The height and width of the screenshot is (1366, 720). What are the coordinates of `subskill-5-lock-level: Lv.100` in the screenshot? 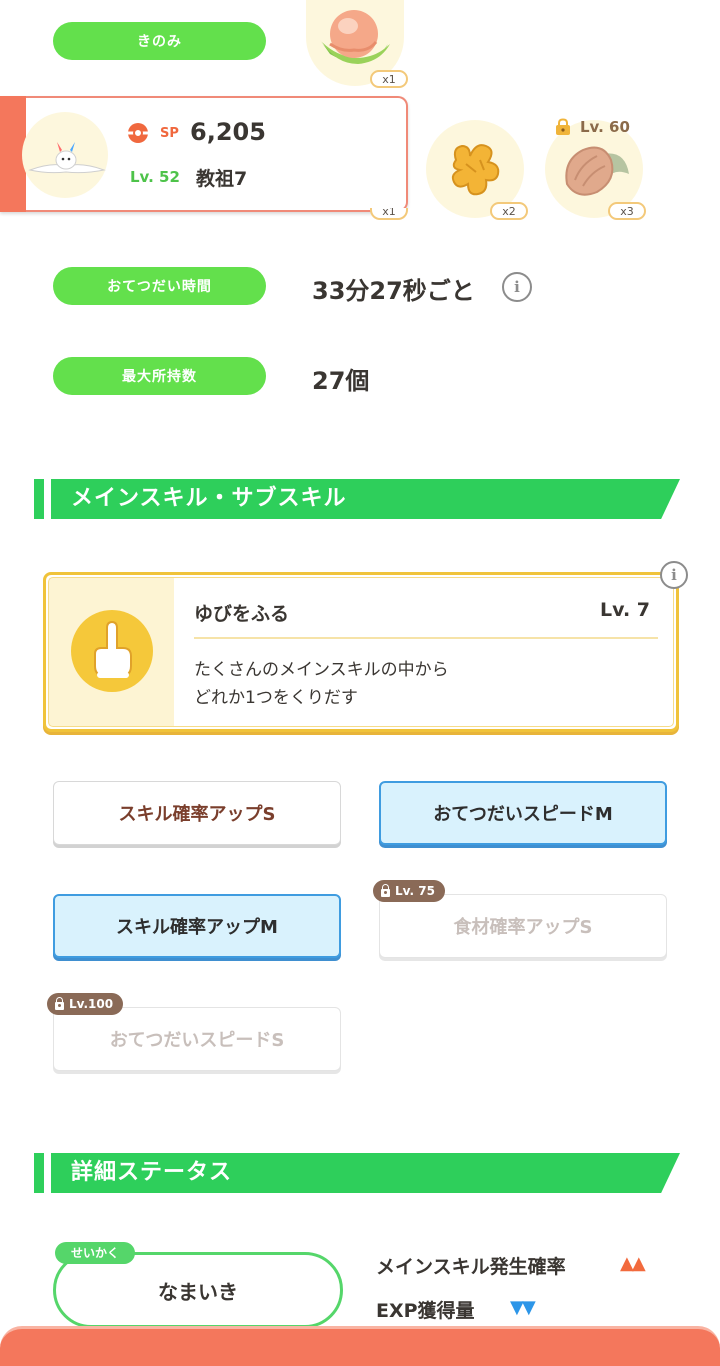 It's located at (91, 1004).